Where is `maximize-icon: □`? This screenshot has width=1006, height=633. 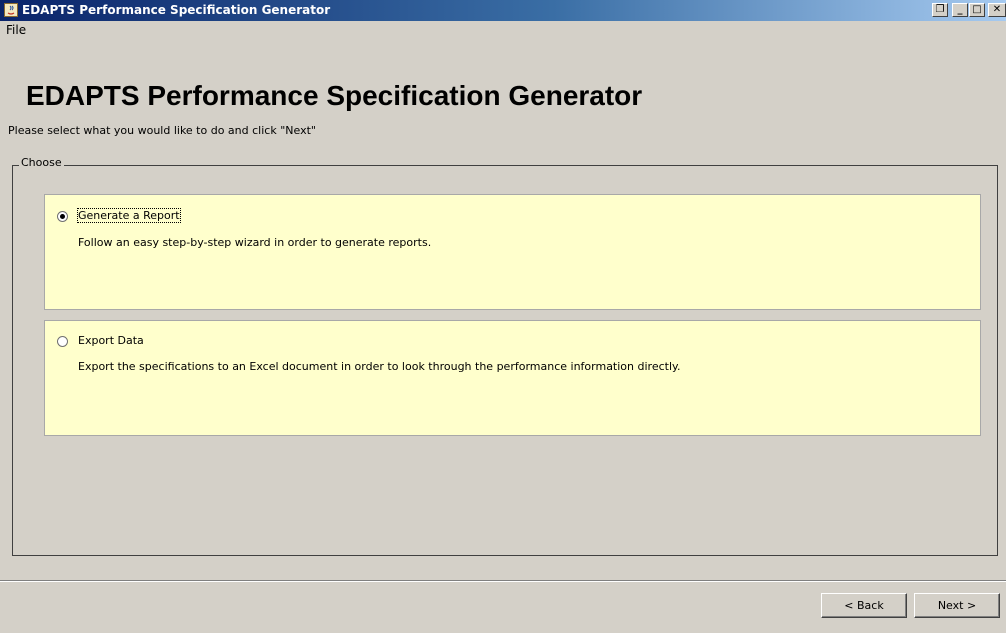 maximize-icon: □ is located at coordinates (977, 10).